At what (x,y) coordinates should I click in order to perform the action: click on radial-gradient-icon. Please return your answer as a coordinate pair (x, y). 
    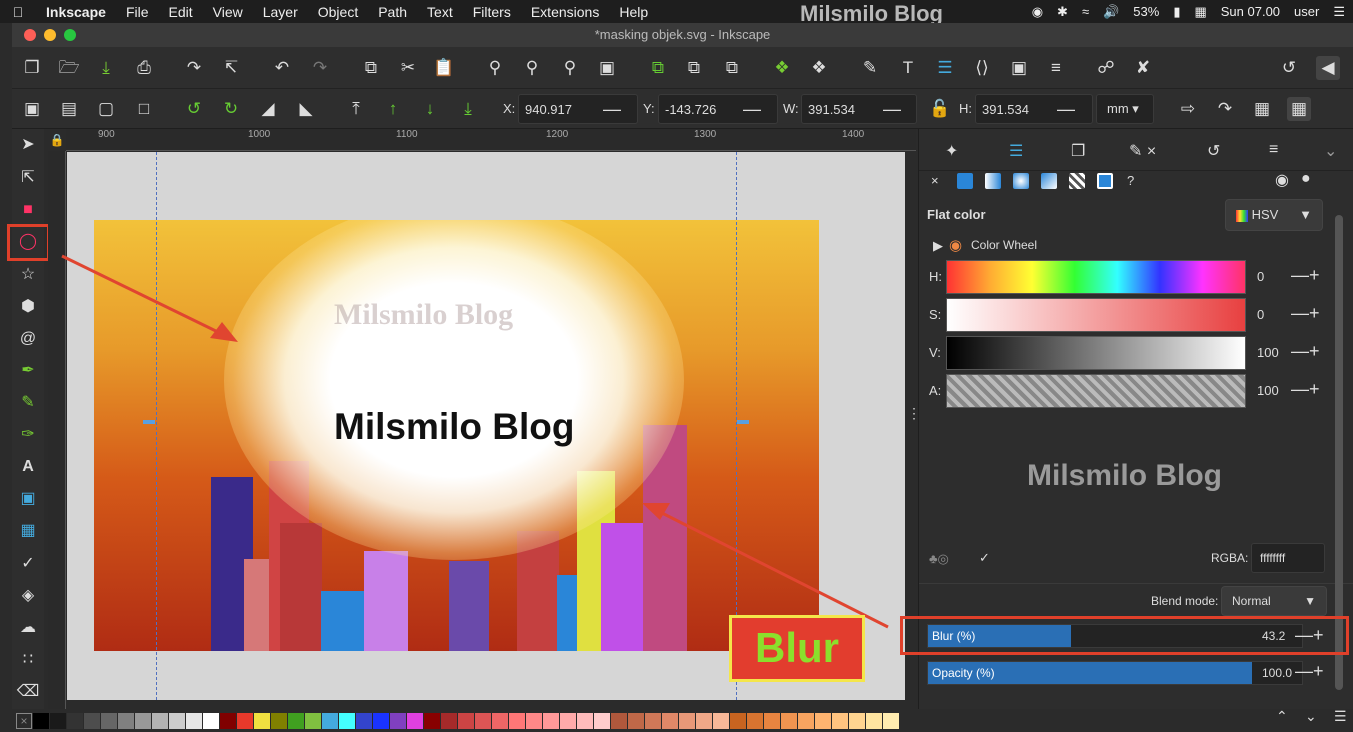
    Looking at the image, I should click on (1021, 181).